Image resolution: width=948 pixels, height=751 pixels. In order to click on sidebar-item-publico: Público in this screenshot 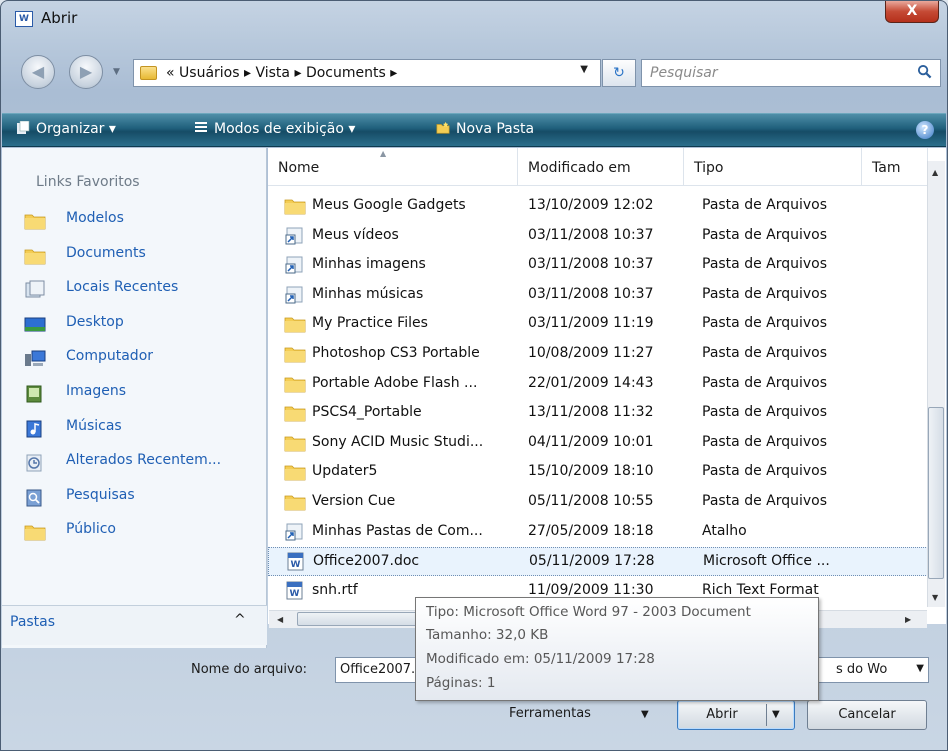, I will do `click(144, 531)`.